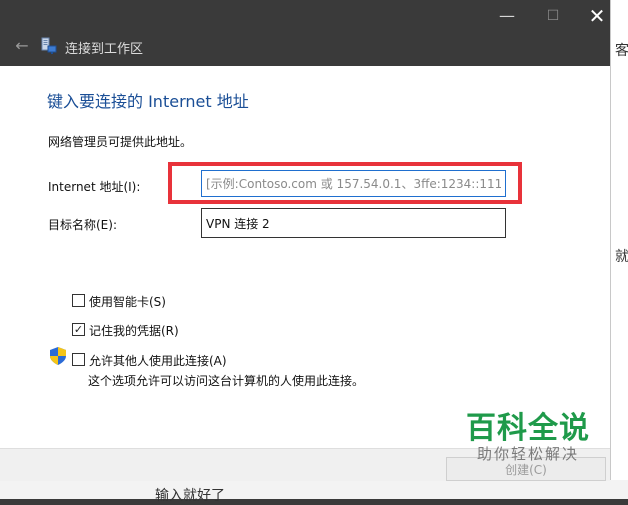  Describe the element at coordinates (148, 101) in the screenshot. I see `page-heading: 键入要连接的 Internet 地址` at that location.